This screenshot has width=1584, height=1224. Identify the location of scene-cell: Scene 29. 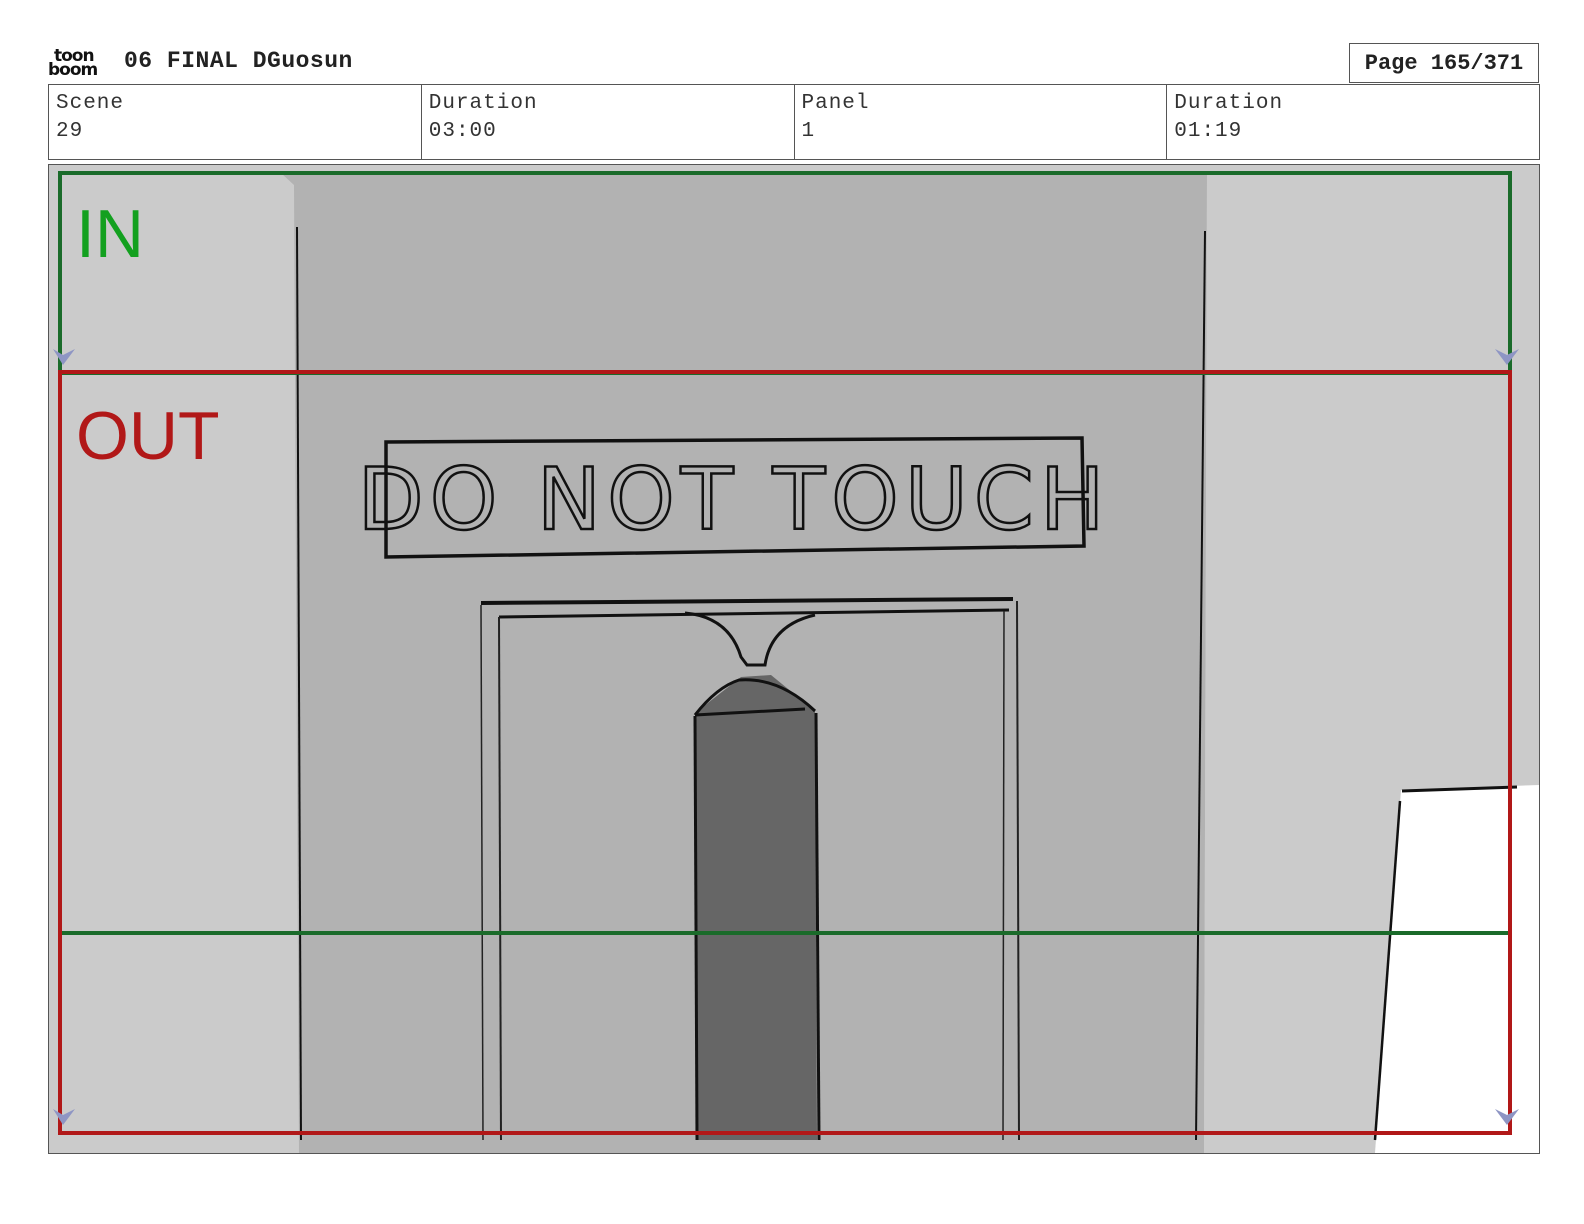
(235, 122).